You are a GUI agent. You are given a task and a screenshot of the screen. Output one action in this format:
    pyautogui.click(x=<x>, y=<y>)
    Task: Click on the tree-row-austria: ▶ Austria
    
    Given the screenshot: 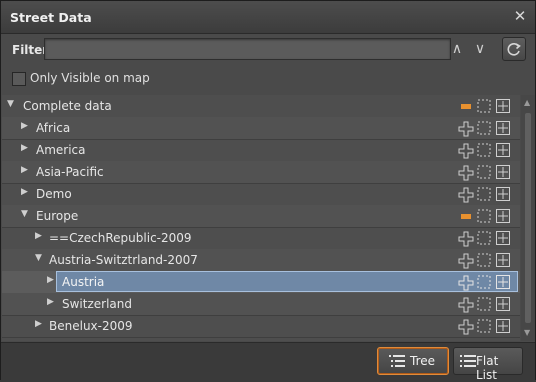 What is the action you would take?
    pyautogui.click(x=261, y=282)
    